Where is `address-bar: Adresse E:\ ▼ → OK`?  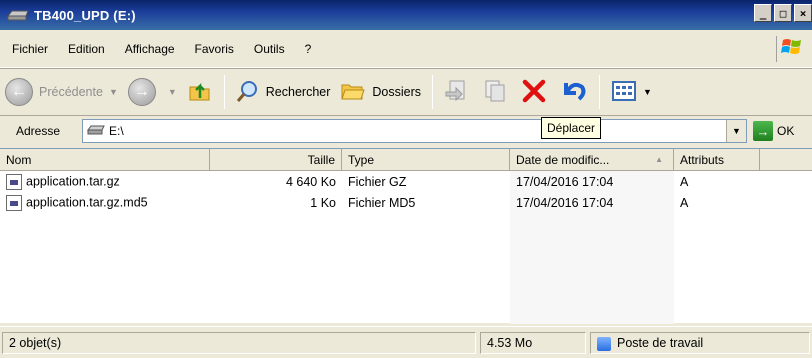 address-bar: Adresse E:\ ▼ → OK is located at coordinates (406, 131).